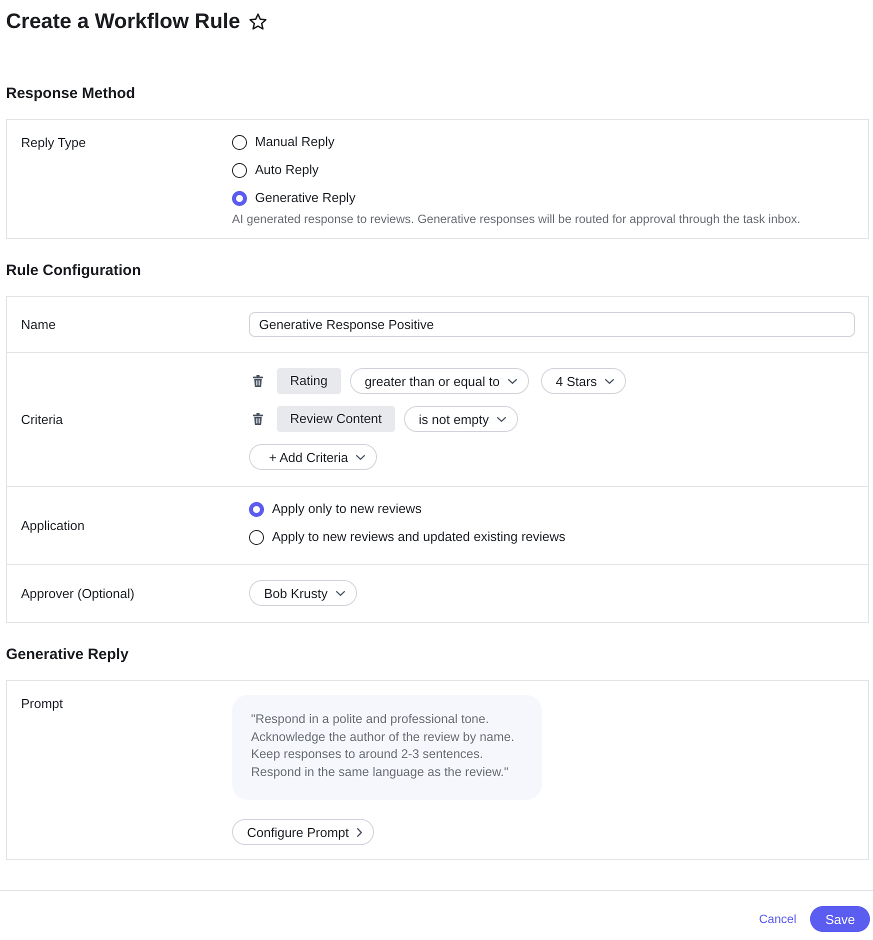  What do you see at coordinates (294, 142) in the screenshot?
I see `radio-label: Manual Reply` at bounding box center [294, 142].